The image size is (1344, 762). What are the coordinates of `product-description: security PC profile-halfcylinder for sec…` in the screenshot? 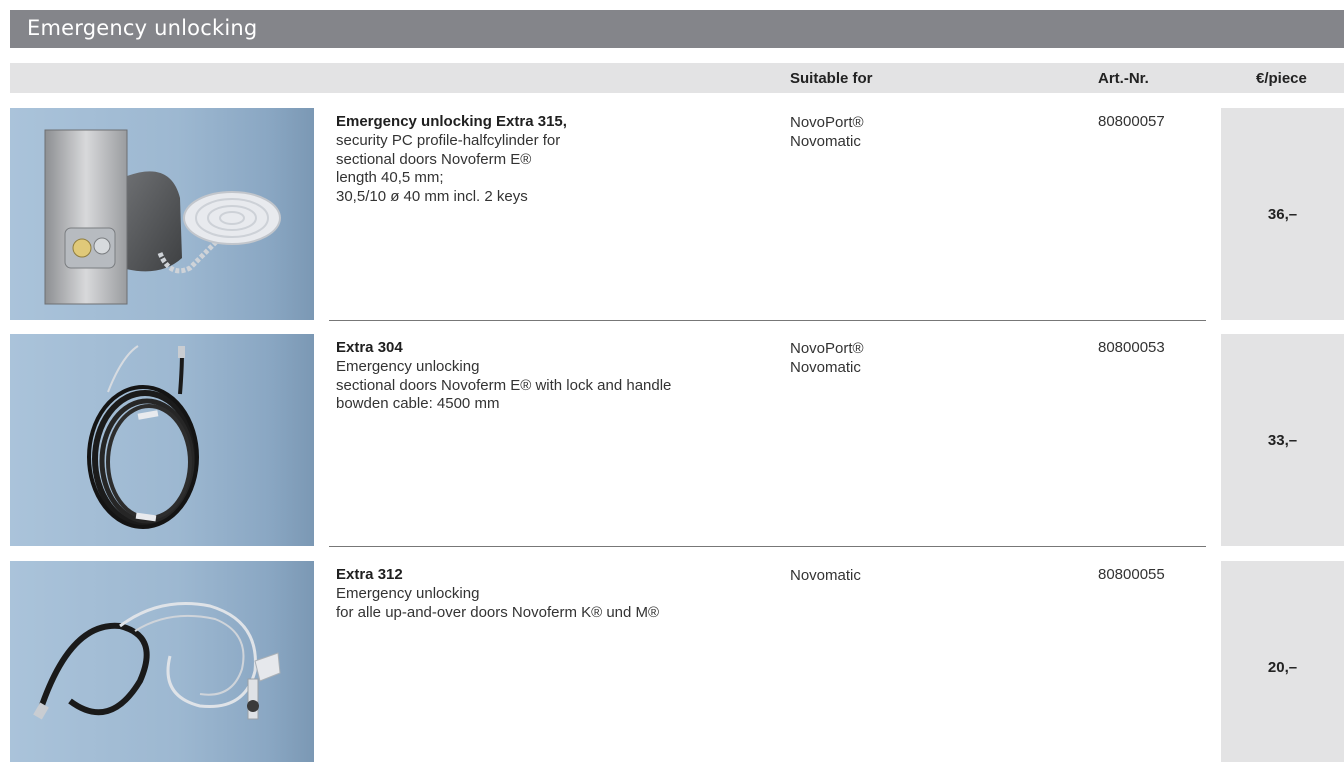 It's located at (448, 168).